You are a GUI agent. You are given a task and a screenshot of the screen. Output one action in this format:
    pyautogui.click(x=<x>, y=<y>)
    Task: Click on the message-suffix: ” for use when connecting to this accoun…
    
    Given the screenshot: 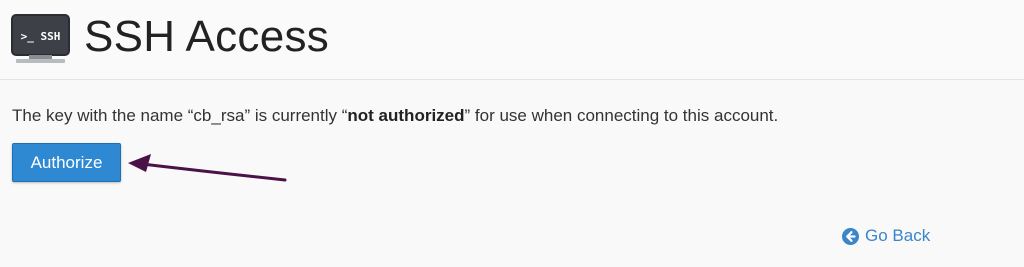 What is the action you would take?
    pyautogui.click(x=621, y=115)
    